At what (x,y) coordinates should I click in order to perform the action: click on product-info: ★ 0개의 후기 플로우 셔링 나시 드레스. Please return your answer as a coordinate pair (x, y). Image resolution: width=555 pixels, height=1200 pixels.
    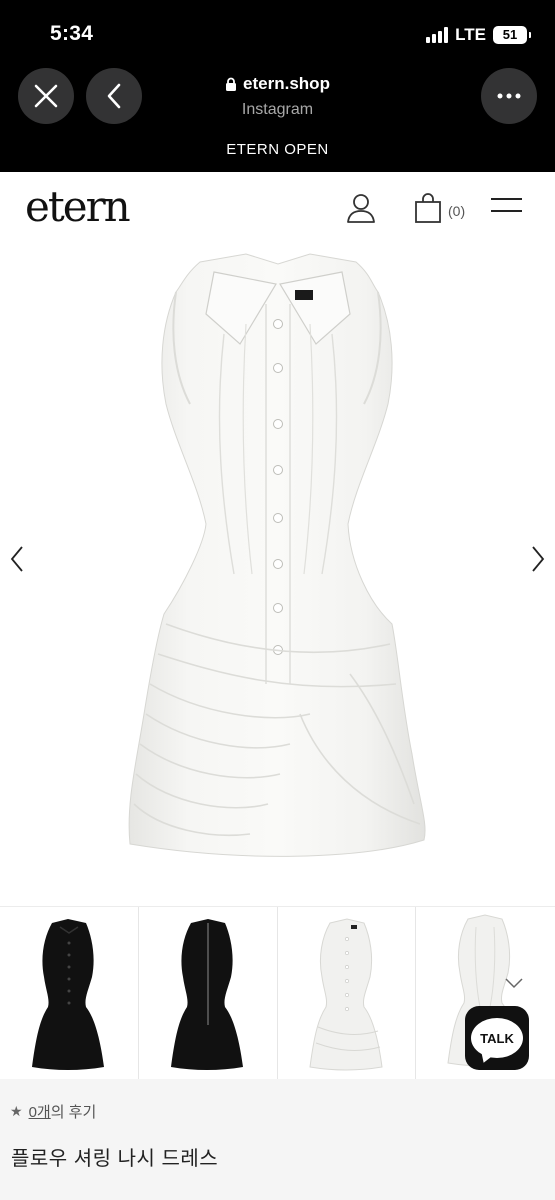
    Looking at the image, I should click on (277, 1139).